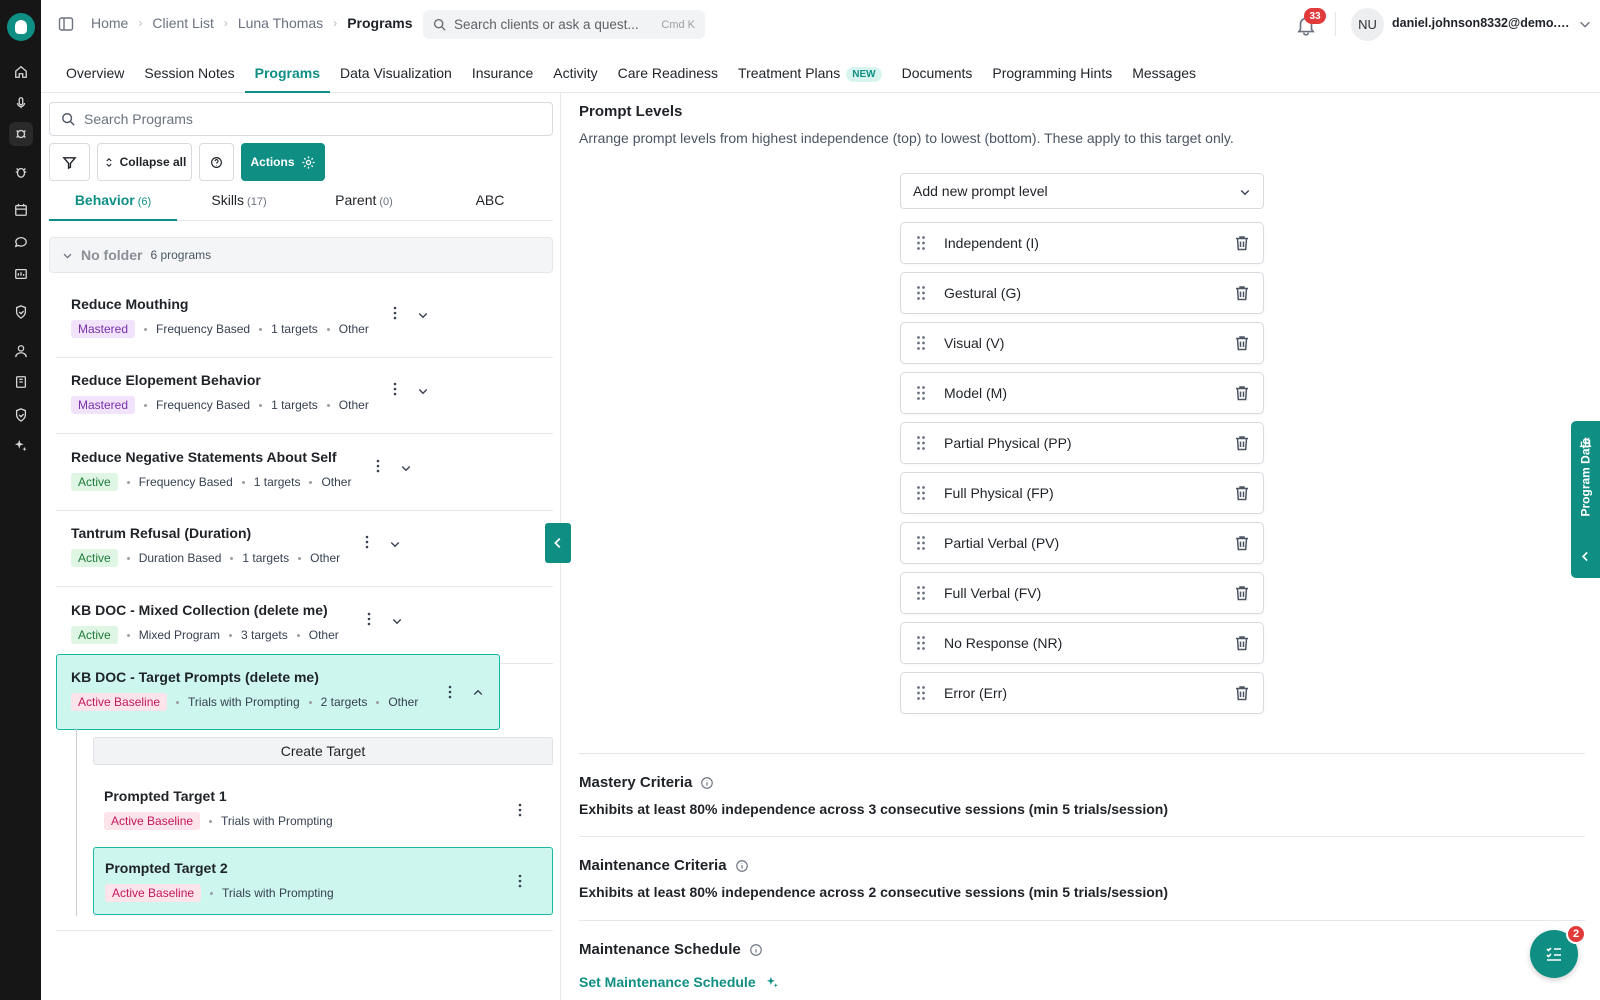  Describe the element at coordinates (1082, 443) in the screenshot. I see `prompt-level-item: Partial Physical (PP)` at that location.